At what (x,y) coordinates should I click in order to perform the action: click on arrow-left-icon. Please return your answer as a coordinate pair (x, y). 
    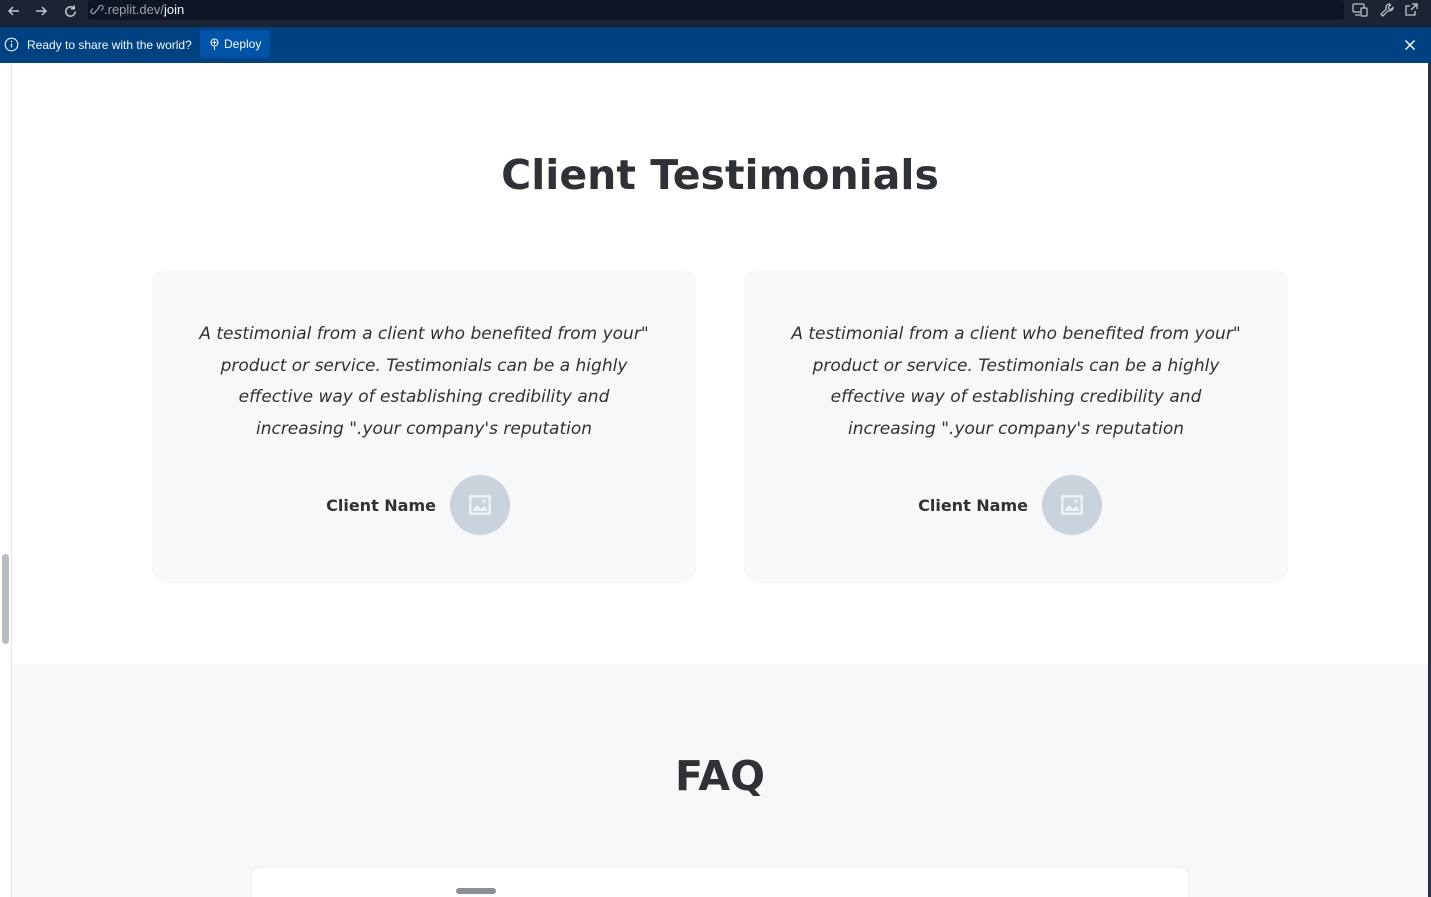
    Looking at the image, I should click on (13, 11).